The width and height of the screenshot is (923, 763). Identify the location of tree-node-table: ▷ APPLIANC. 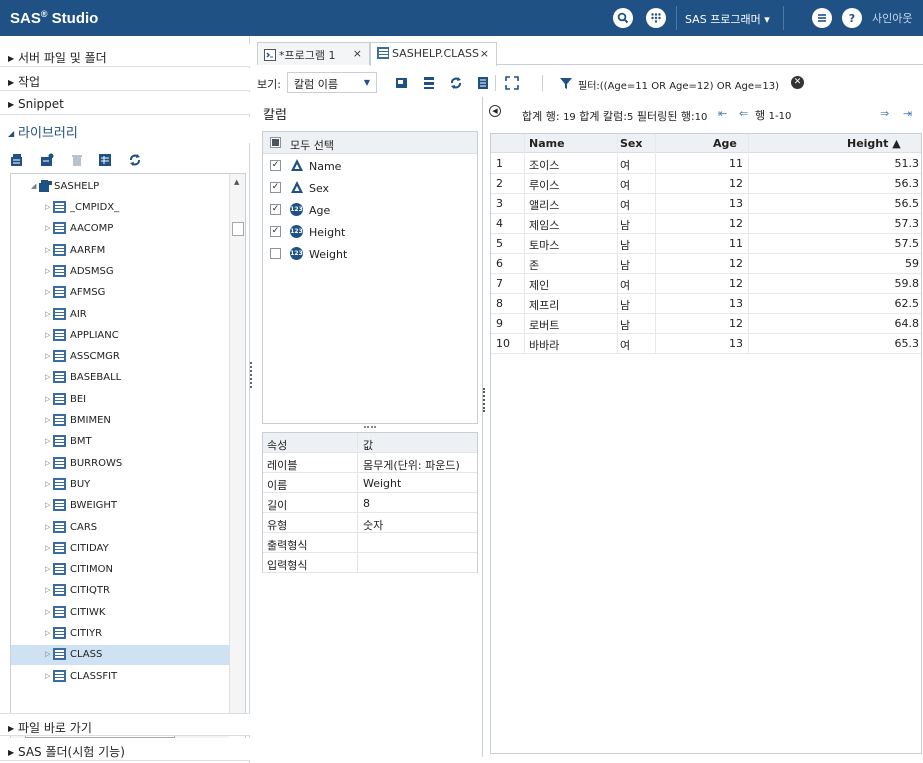
(120, 336).